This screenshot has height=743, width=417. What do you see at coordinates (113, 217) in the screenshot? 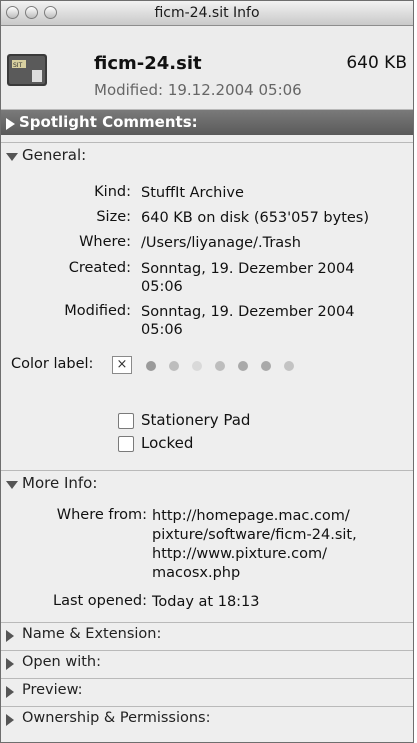
I see `size-label: Size:` at bounding box center [113, 217].